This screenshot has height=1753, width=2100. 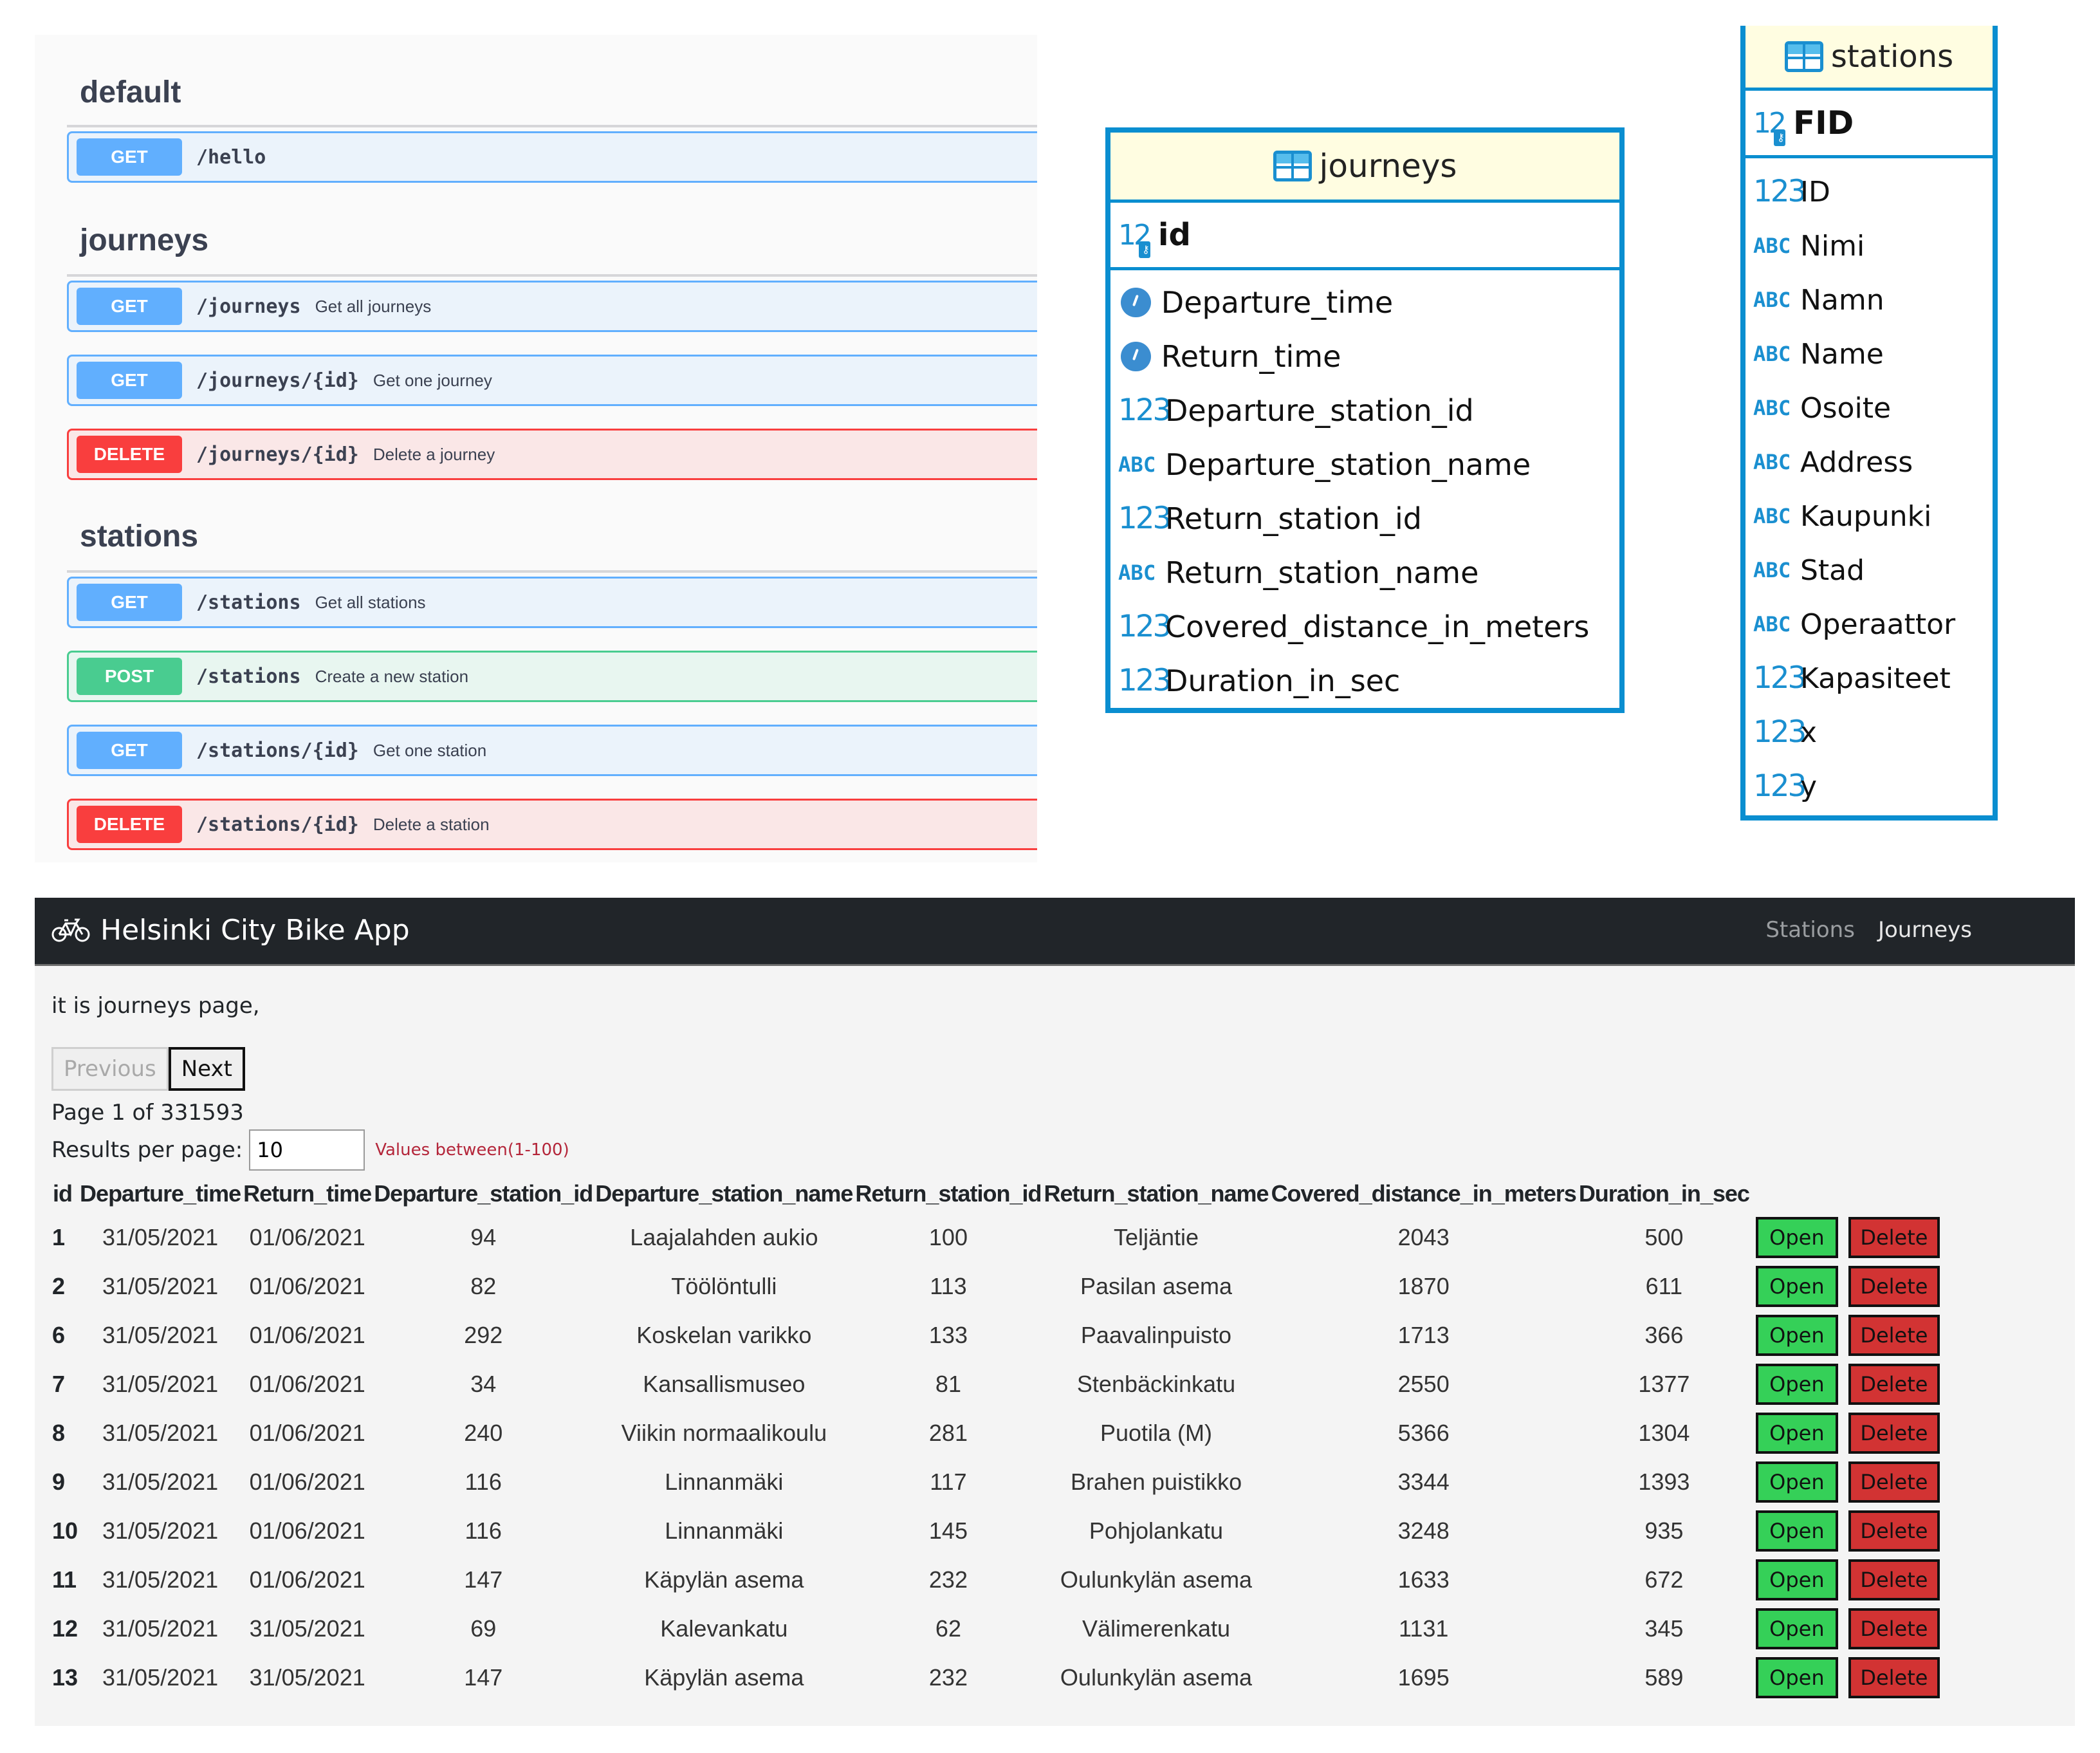 I want to click on api-operation-delete: DELETE/stations/{id} Delete a station, so click(x=552, y=824).